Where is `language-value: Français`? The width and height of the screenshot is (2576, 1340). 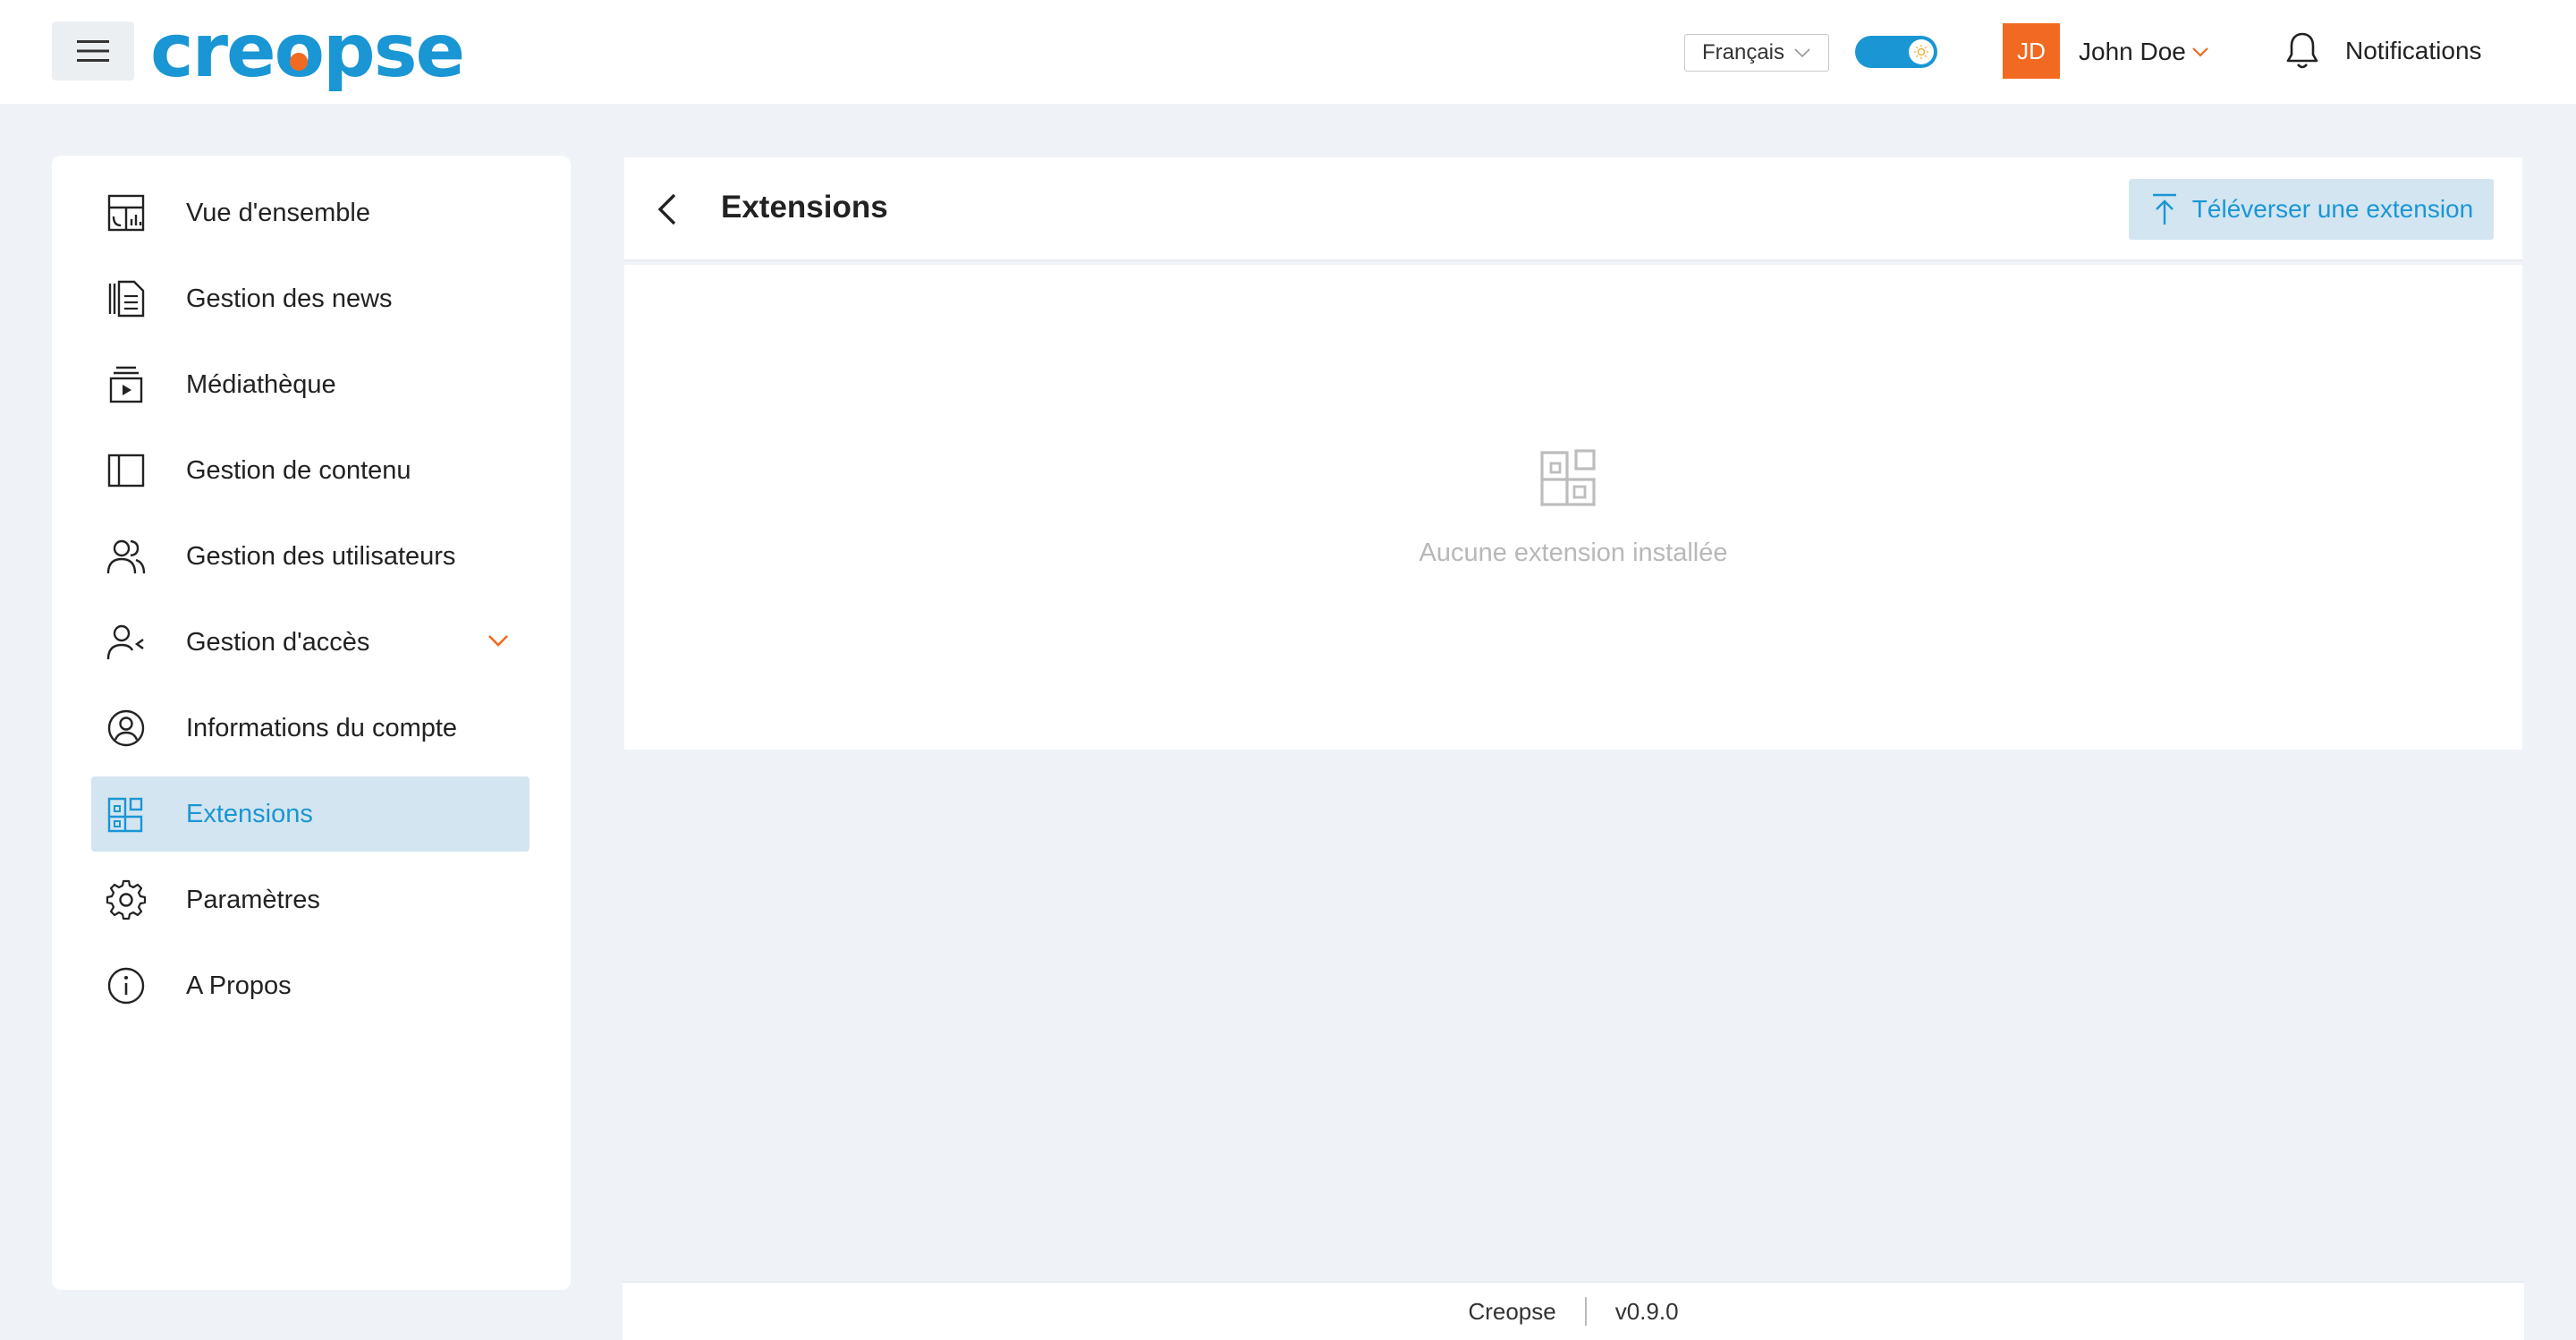 language-value: Français is located at coordinates (1743, 52).